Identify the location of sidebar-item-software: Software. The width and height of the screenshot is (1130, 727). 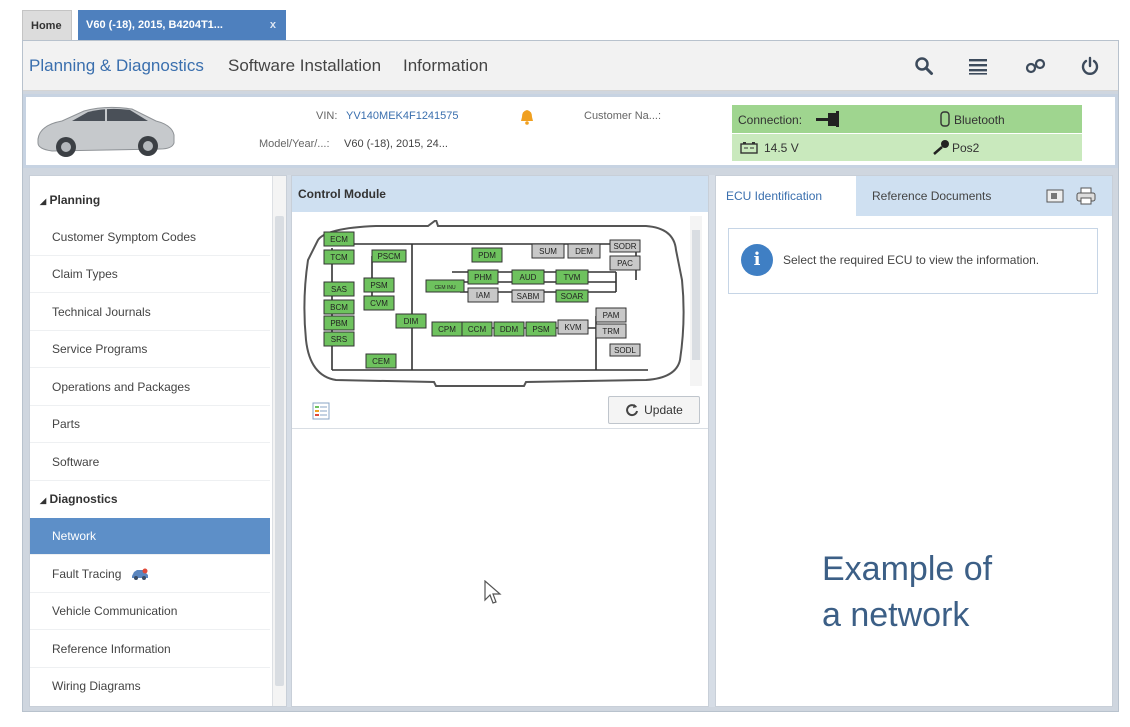
(150, 462).